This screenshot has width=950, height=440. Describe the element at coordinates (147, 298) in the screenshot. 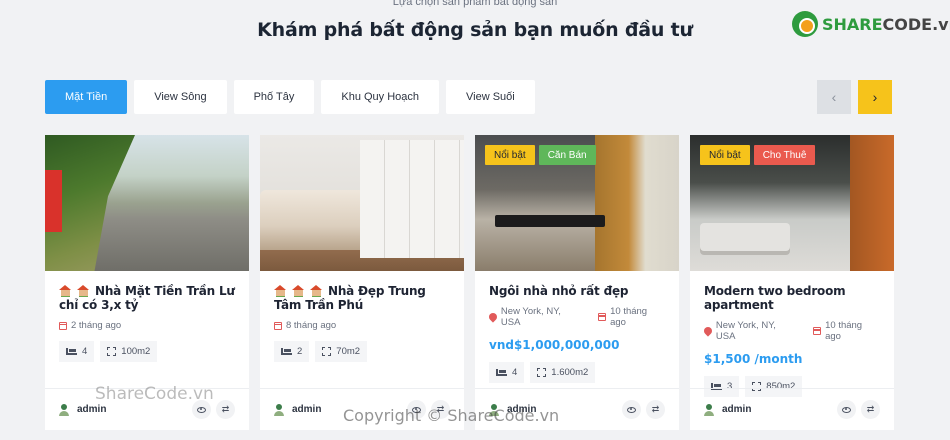

I see `listing-title: Nhà Mặt Tiền Trần Lư chỉ có 3,x tỷ` at that location.